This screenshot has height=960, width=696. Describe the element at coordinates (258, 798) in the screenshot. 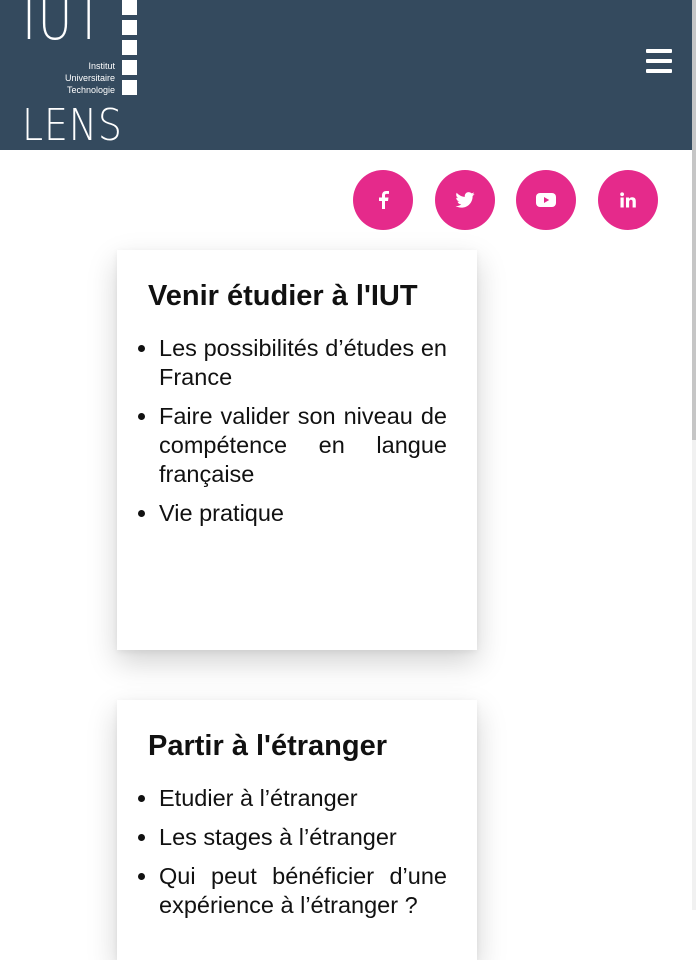

I see `card-link: Etudier à l’étranger` at that location.